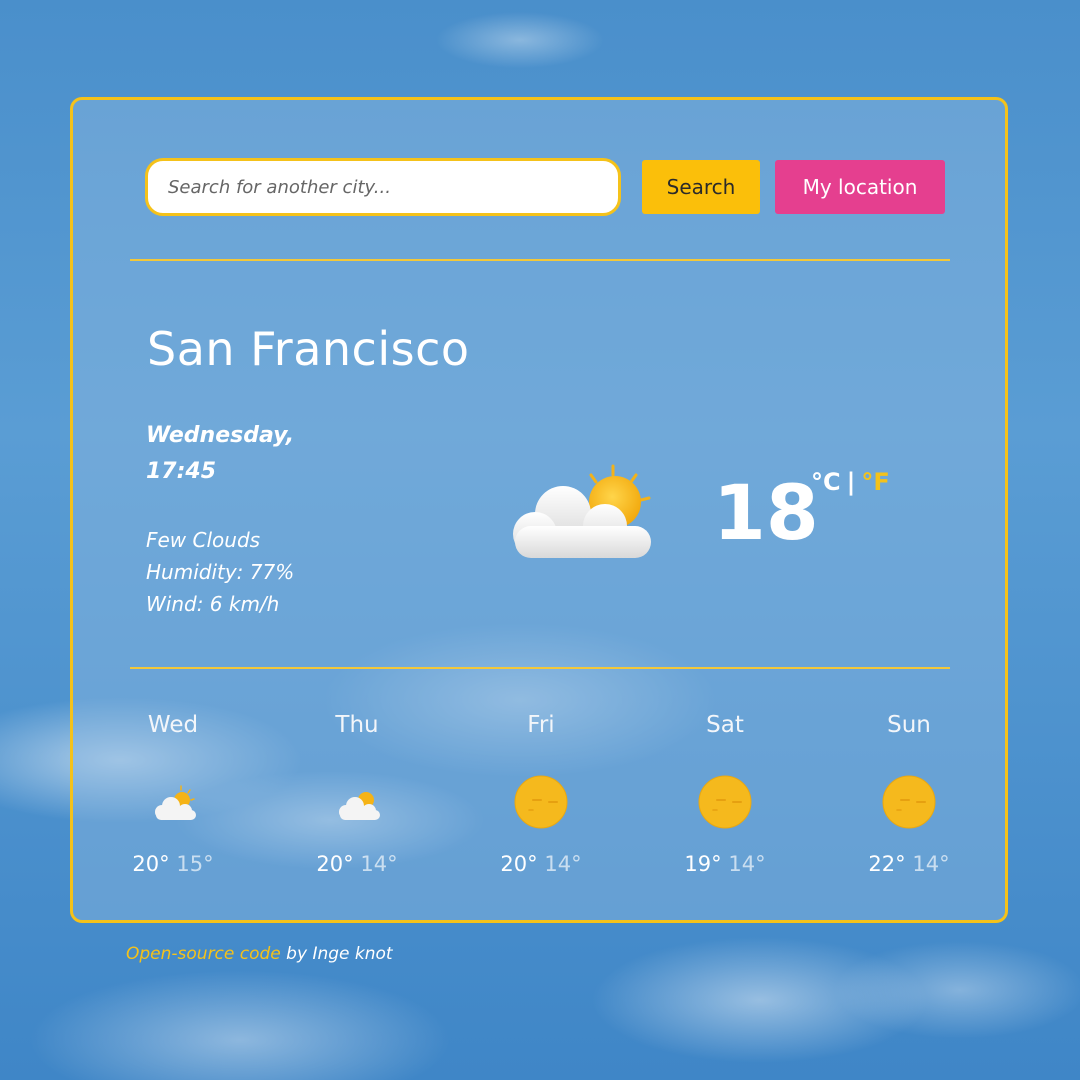  I want to click on forecast-day: Fri 20° 14°, so click(541, 794).